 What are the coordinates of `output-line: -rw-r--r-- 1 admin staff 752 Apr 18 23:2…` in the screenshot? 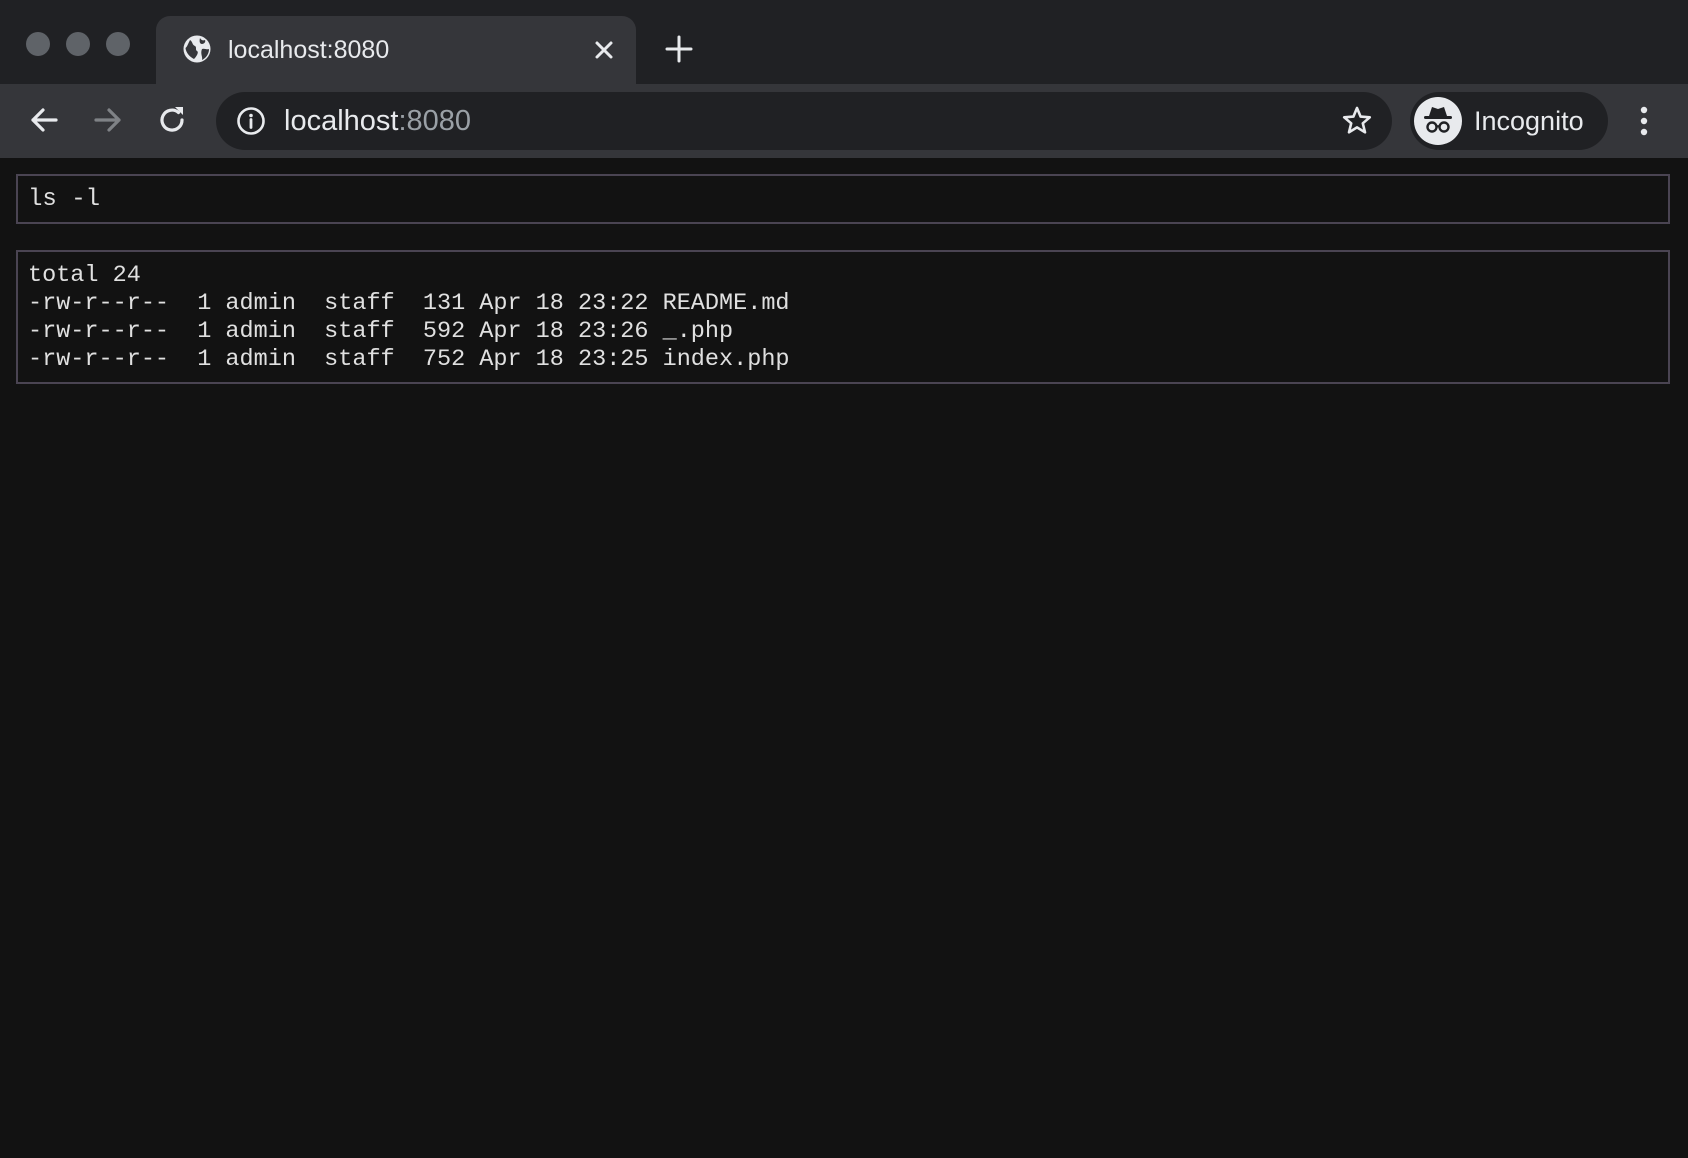 It's located at (409, 359).